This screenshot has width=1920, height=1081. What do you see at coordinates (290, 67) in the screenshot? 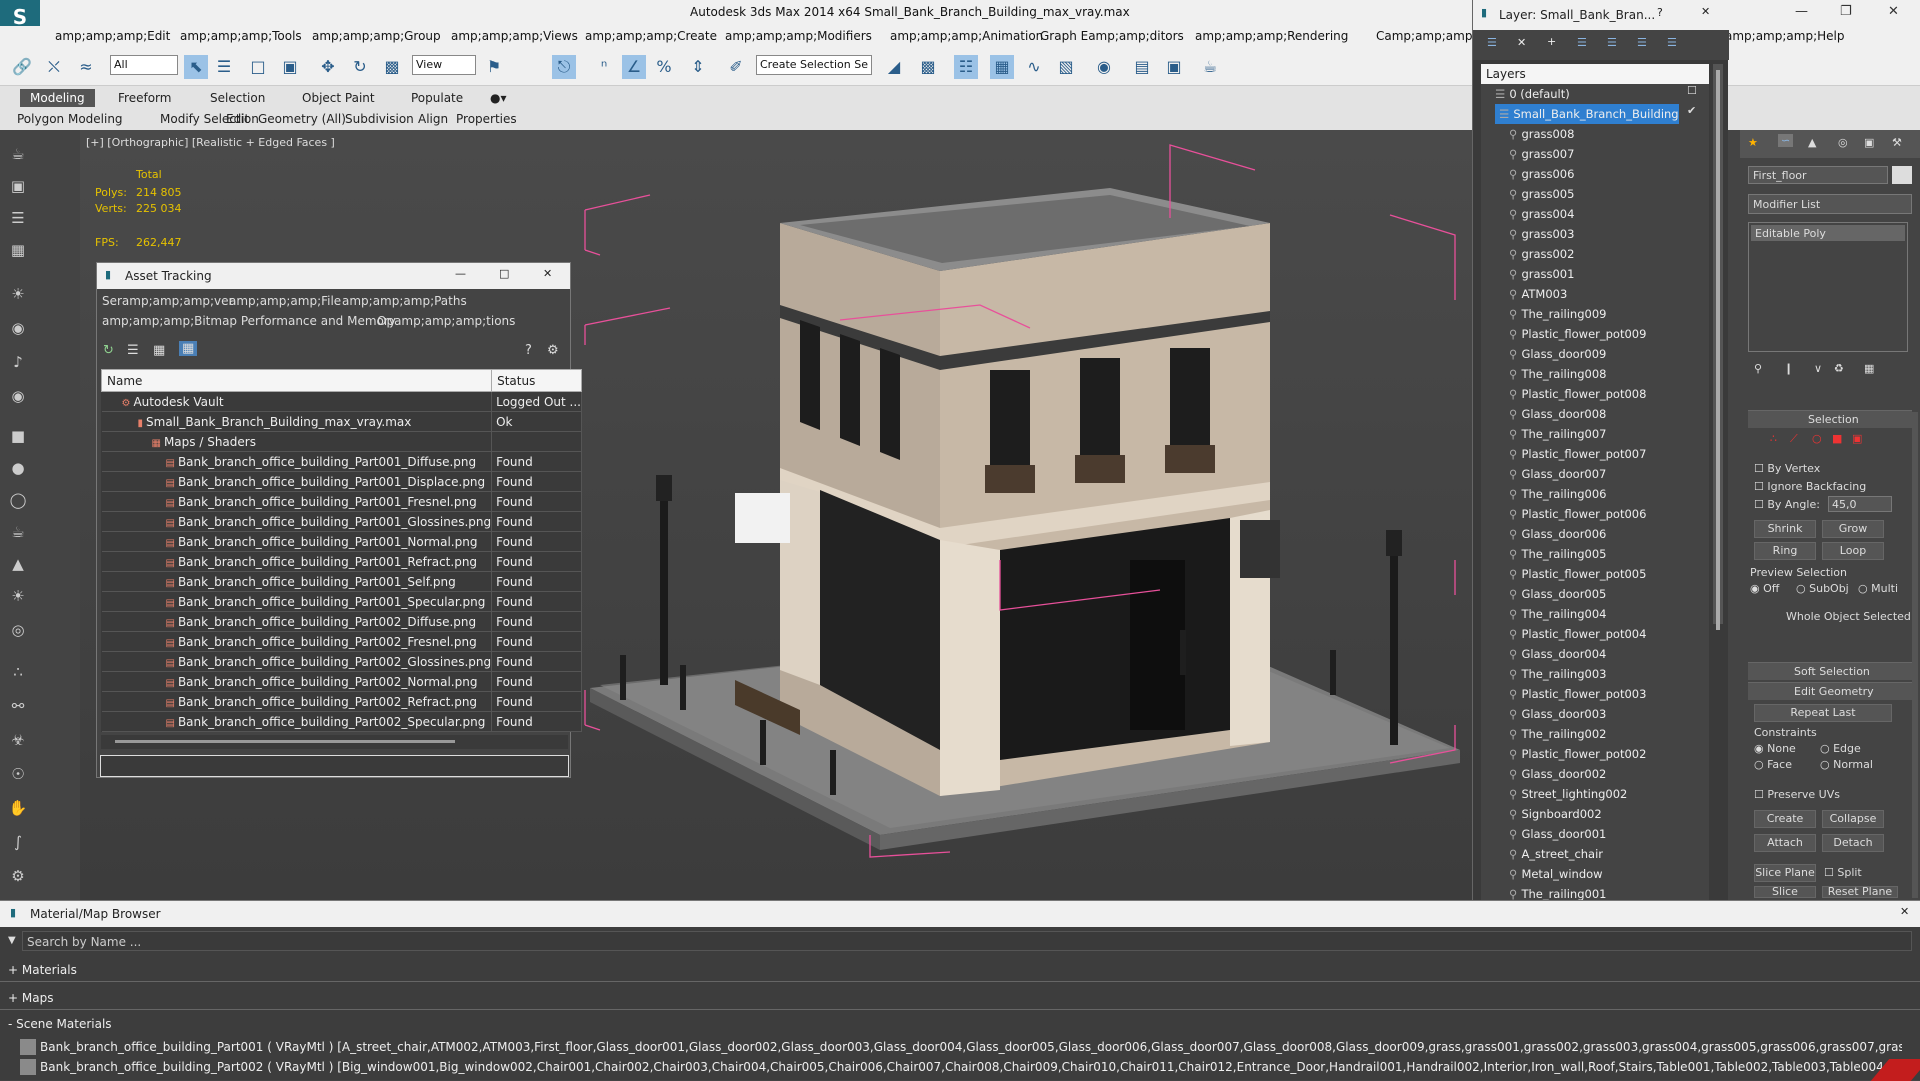
I see `window-crossing-icon: ▣` at bounding box center [290, 67].